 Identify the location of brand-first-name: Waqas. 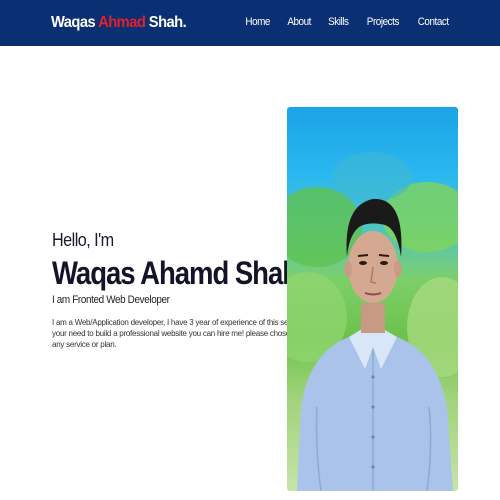
(75, 22).